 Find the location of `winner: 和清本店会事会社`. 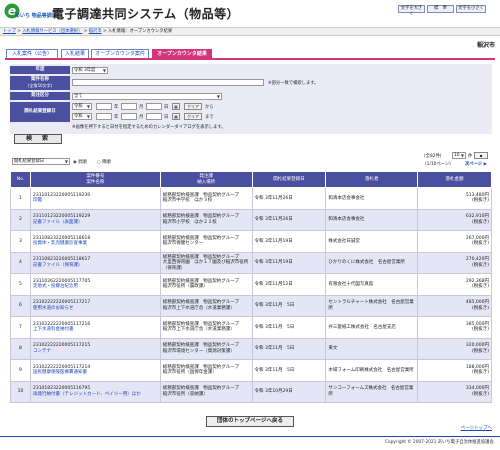

winner: 和清本店会事会社 is located at coordinates (372, 198).